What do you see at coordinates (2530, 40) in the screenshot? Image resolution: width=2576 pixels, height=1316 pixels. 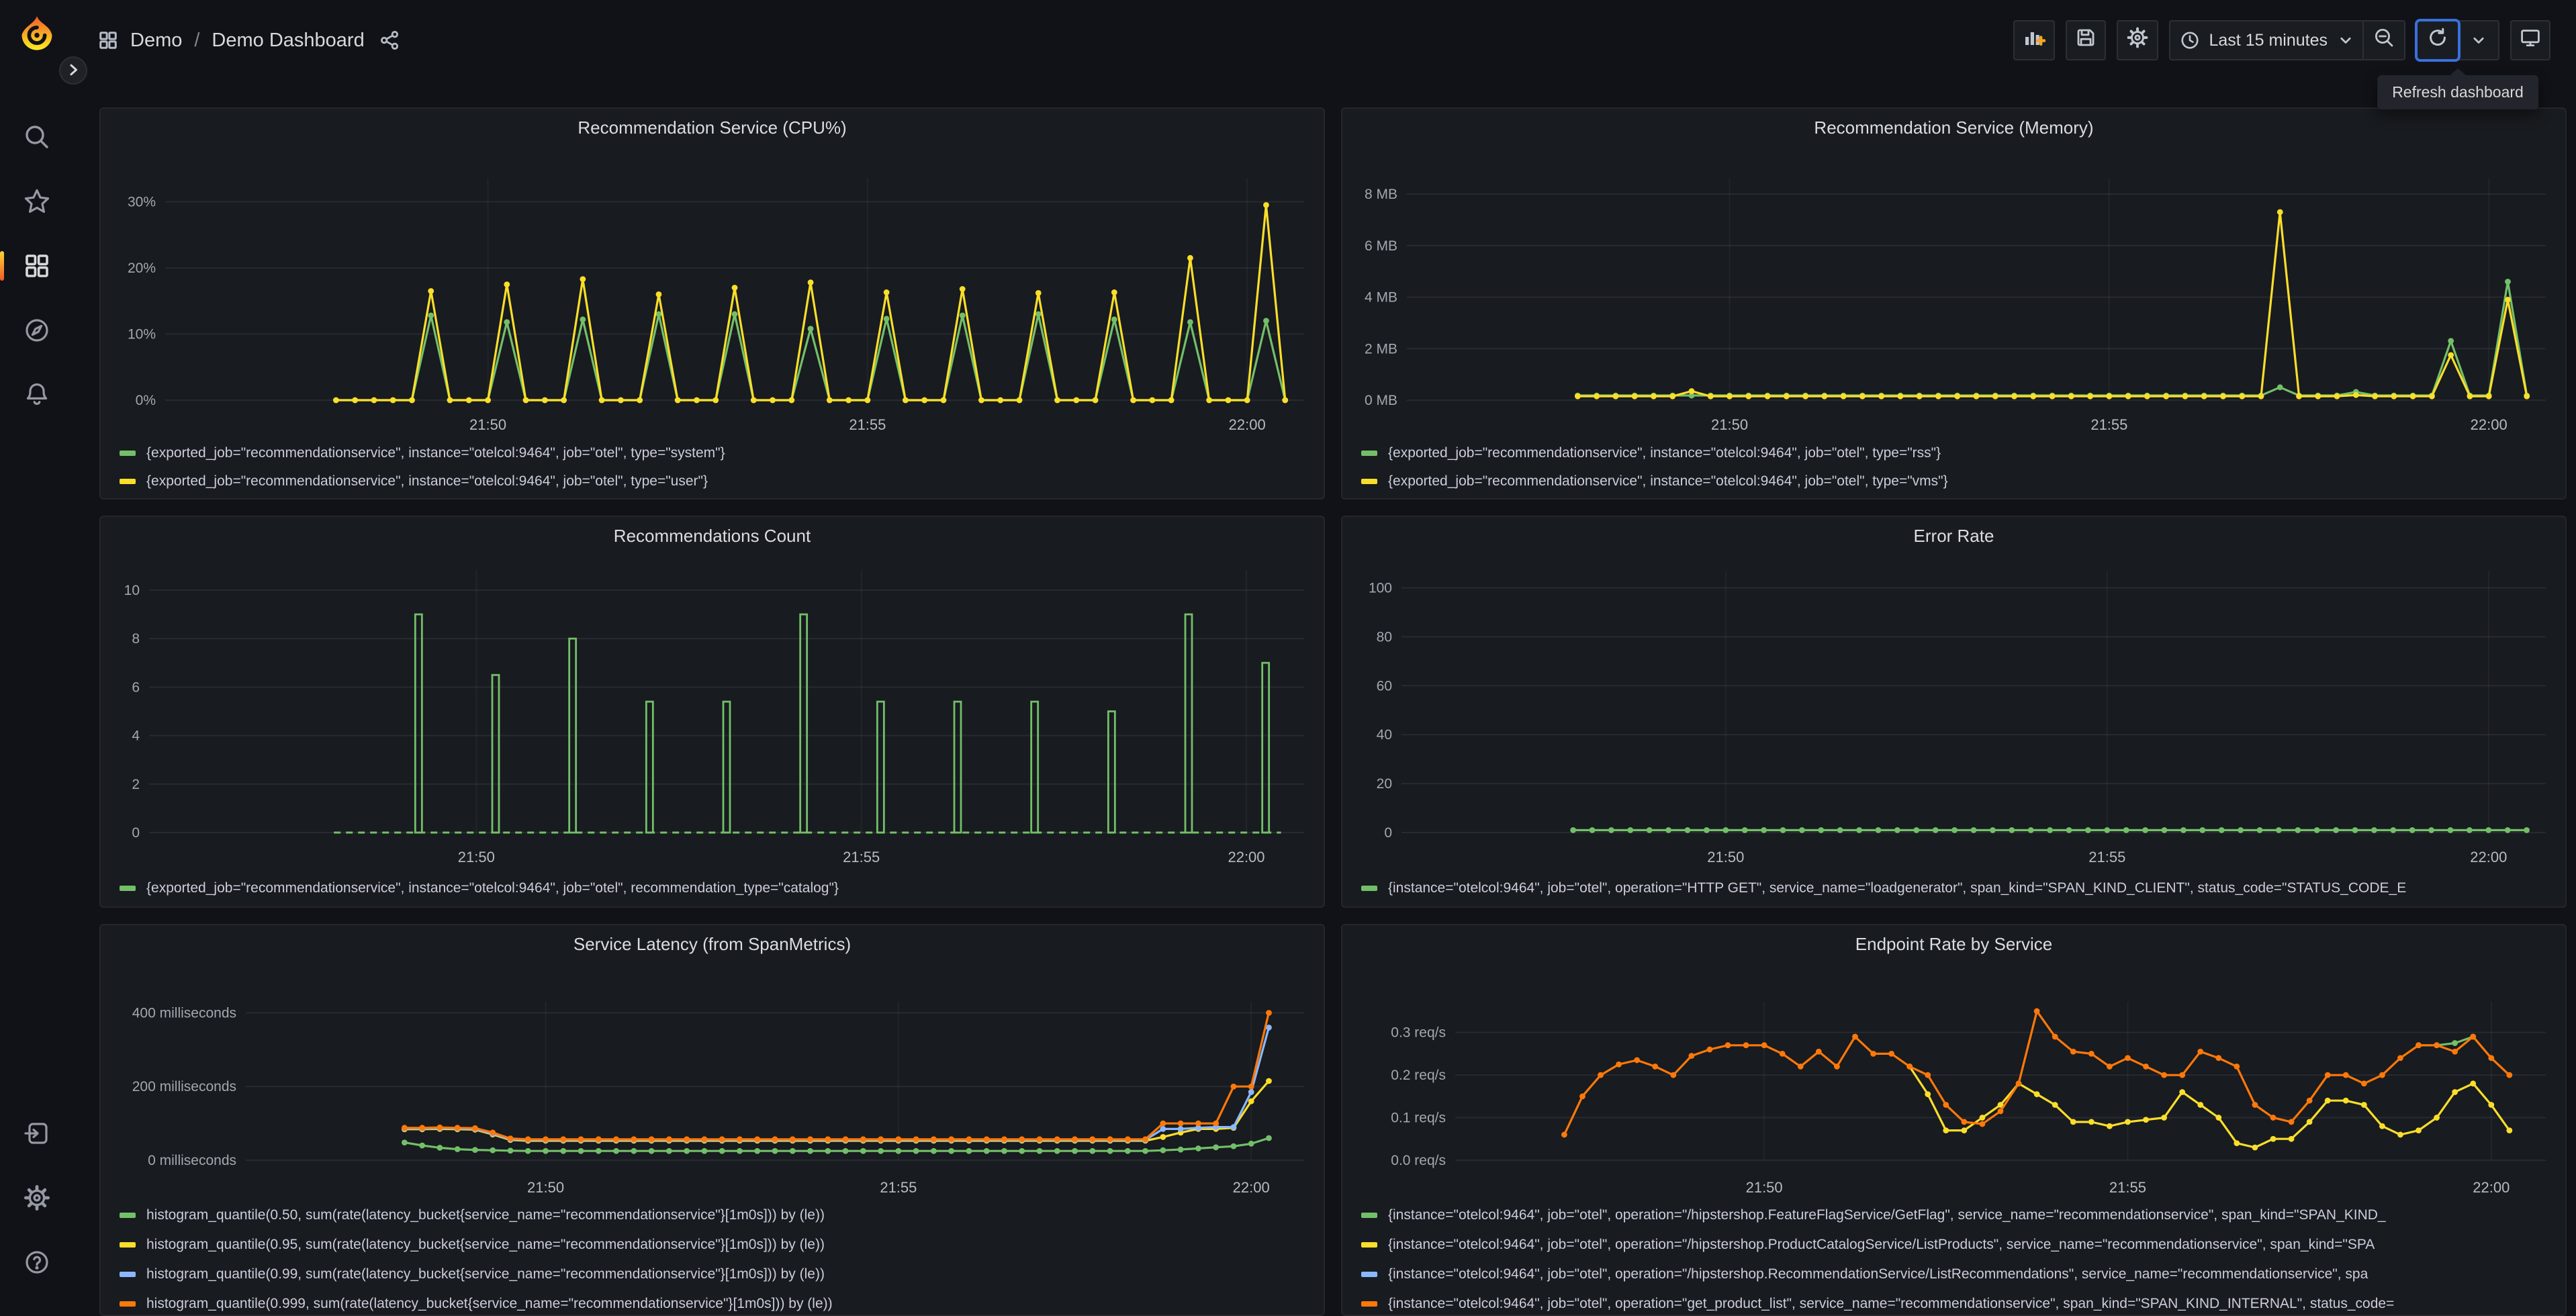 I see `cycle-view-mode-button` at bounding box center [2530, 40].